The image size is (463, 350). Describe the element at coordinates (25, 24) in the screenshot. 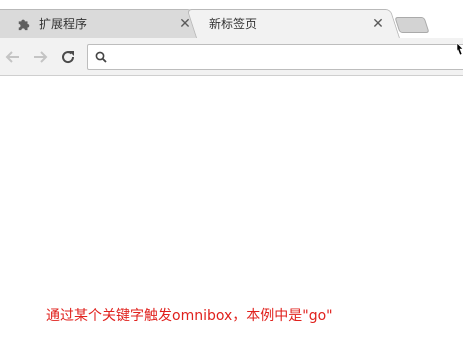

I see `puzzle-piece-icon` at that location.